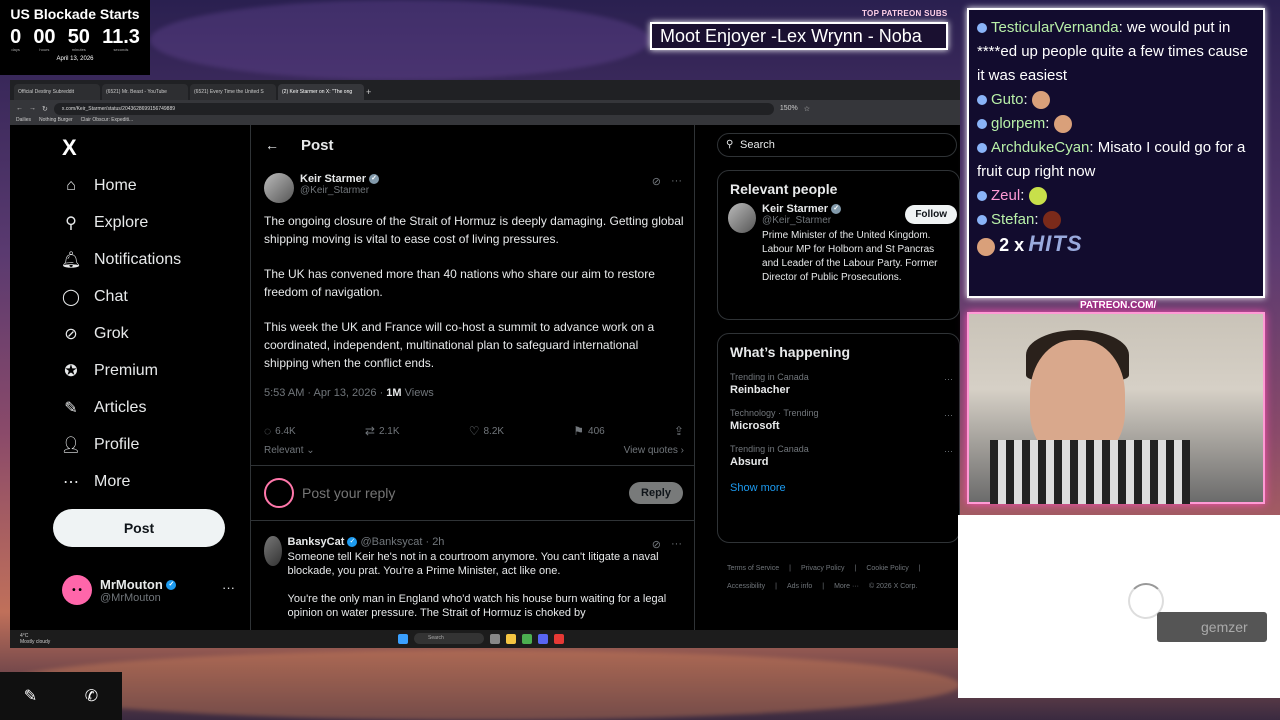 The image size is (1280, 720). What do you see at coordinates (339, 190) in the screenshot?
I see `author-handle: @Keir_Starmer` at bounding box center [339, 190].